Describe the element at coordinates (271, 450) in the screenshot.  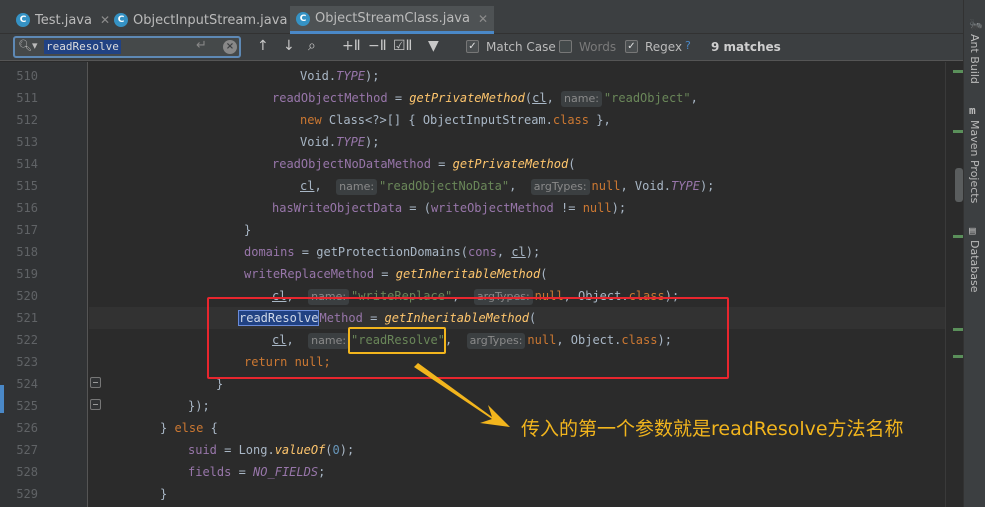
I see `code-line: suid = Long.valueOf(0);` at that location.